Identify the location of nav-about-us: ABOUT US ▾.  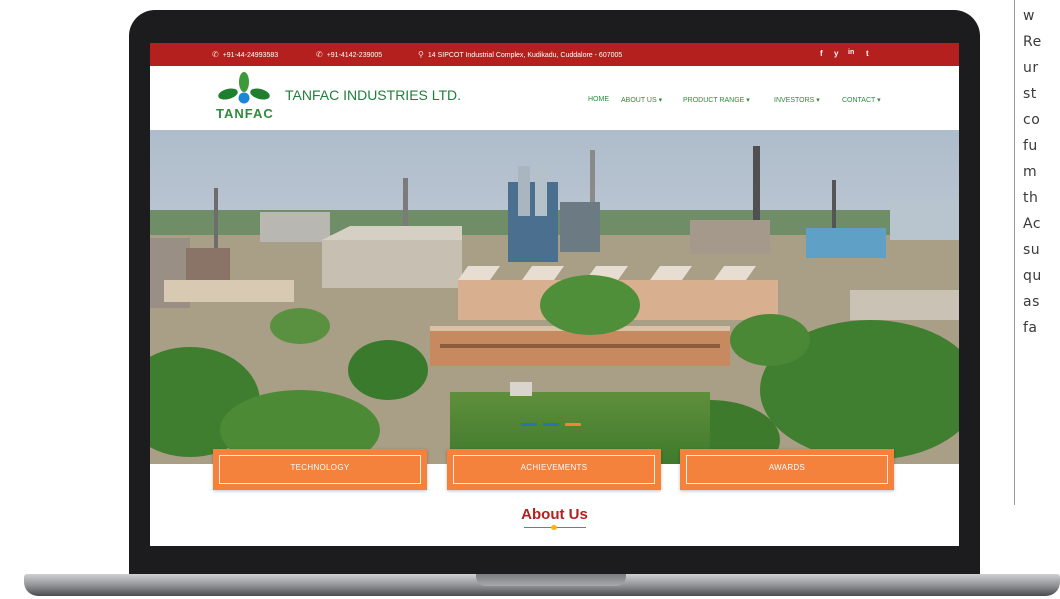
(641, 100).